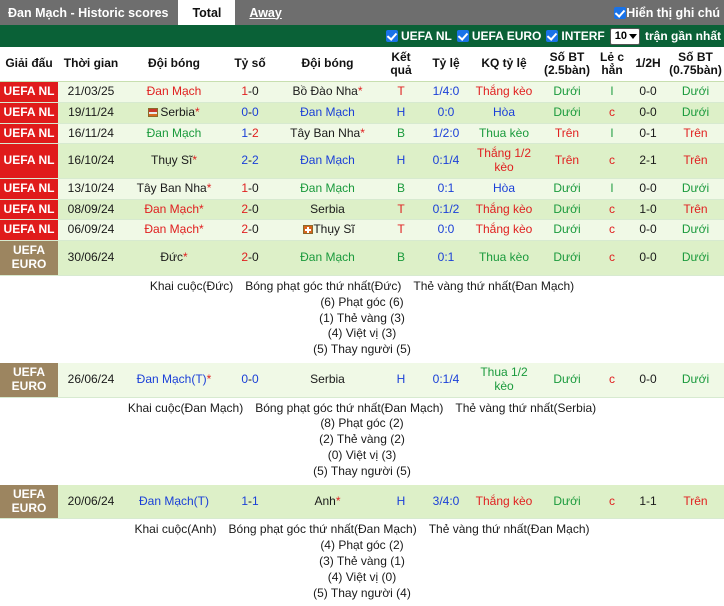  What do you see at coordinates (391, 36) in the screenshot?
I see `uefa-nl-checkbox-icon` at bounding box center [391, 36].